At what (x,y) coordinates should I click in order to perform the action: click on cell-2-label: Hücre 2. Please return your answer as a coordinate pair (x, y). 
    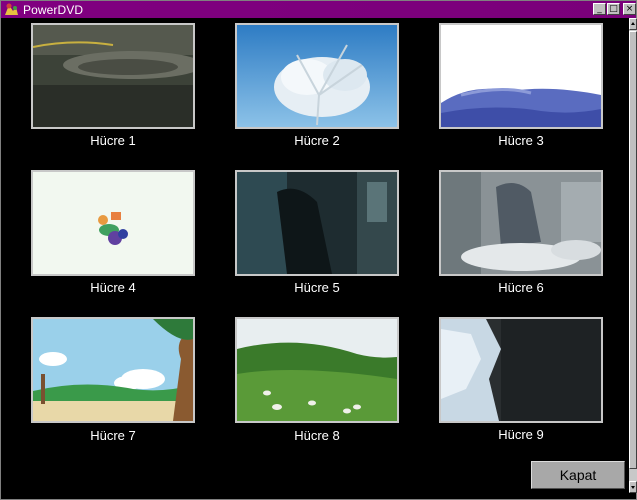
    Looking at the image, I should click on (317, 140).